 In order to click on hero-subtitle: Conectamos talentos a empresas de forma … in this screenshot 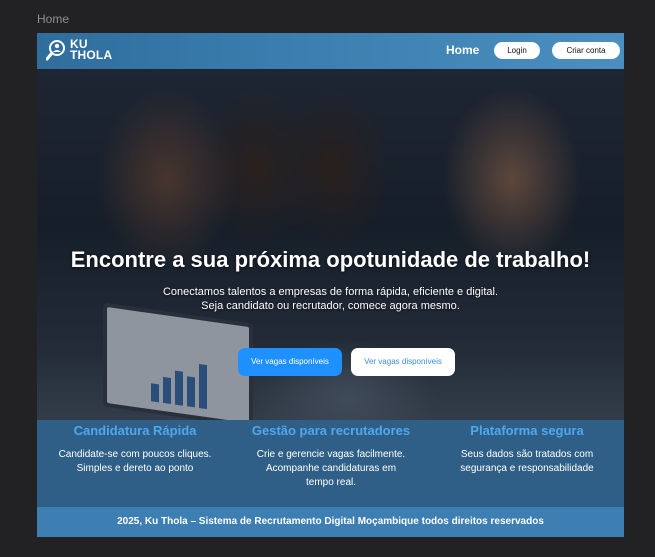, I will do `click(330, 299)`.